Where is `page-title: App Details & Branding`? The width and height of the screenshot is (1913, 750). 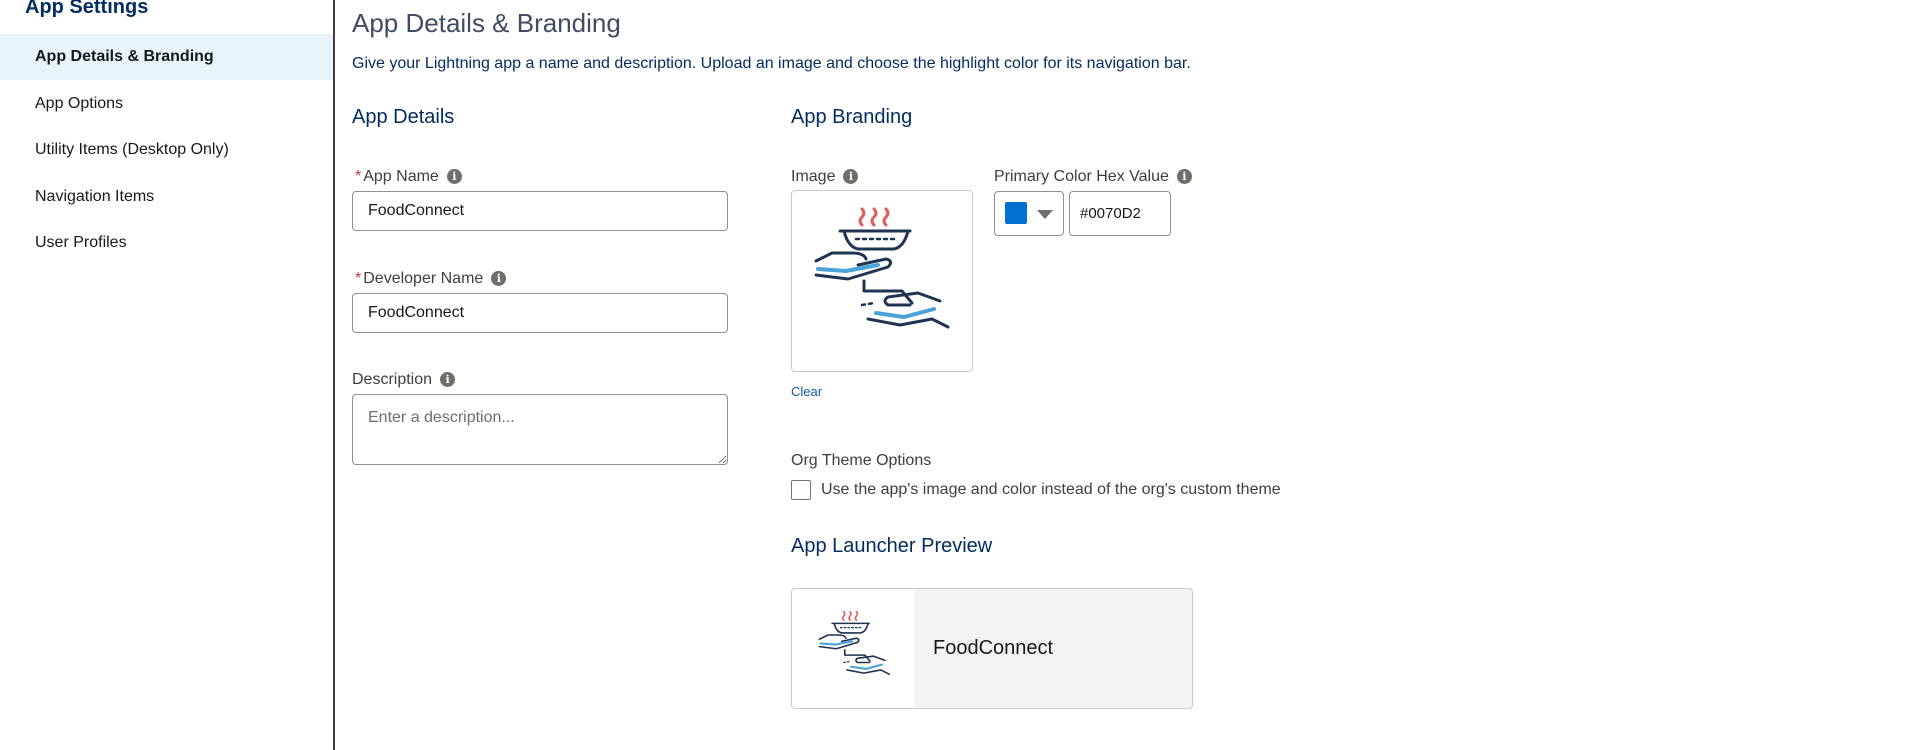 page-title: App Details & Branding is located at coordinates (486, 23).